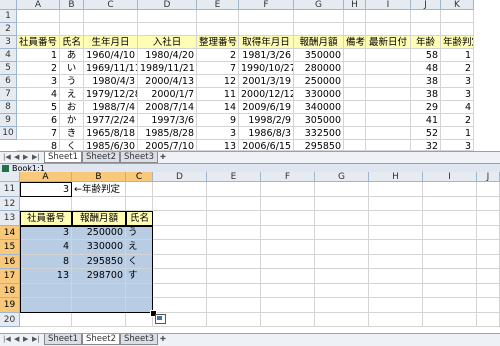 The image size is (500, 346). Describe the element at coordinates (218, 145) in the screenshot. I see `data-cell: 13` at that location.